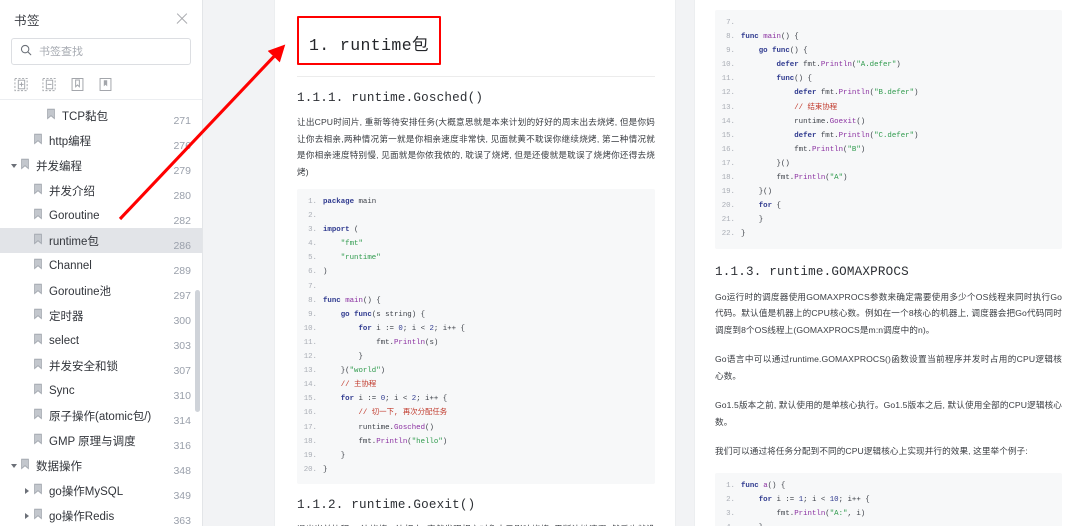 The image size is (1080, 526). What do you see at coordinates (888, 514) in the screenshot?
I see `code-line: 3. fmt.Println("A:", i)` at bounding box center [888, 514].